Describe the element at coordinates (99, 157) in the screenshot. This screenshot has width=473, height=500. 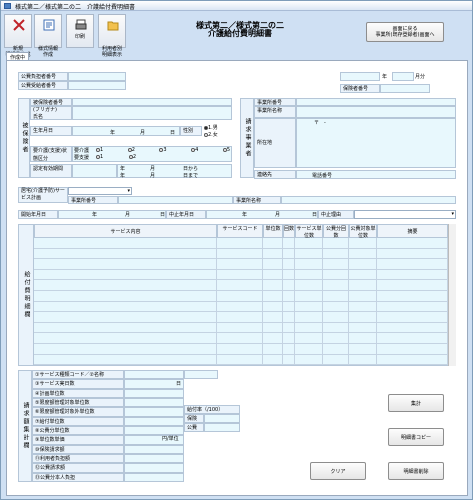
I see `support-1-radio: 1` at that location.